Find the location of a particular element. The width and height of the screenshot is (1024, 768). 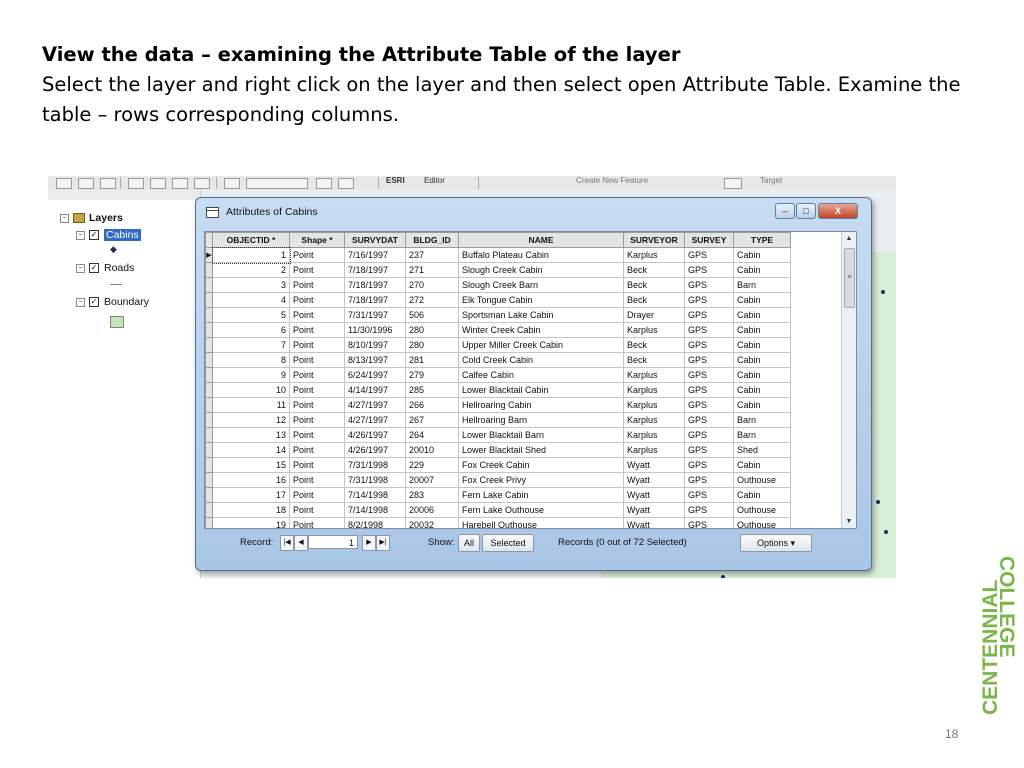

layers-root: − Layers is located at coordinates (91, 218).